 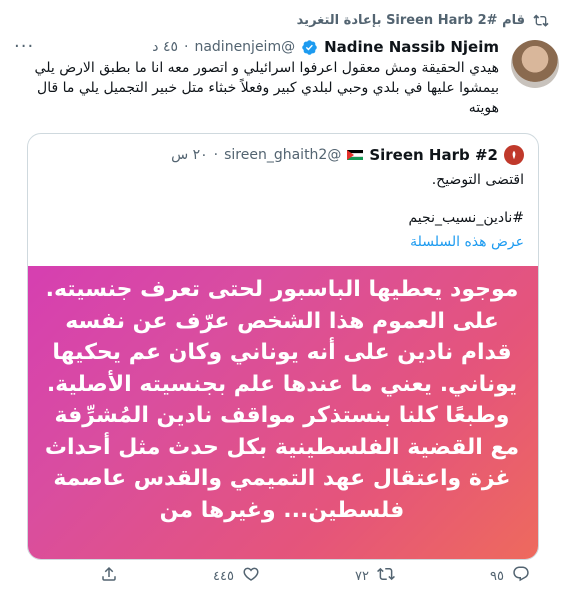 I want to click on author-name: Nadine Nassib Njeim, so click(x=411, y=47).